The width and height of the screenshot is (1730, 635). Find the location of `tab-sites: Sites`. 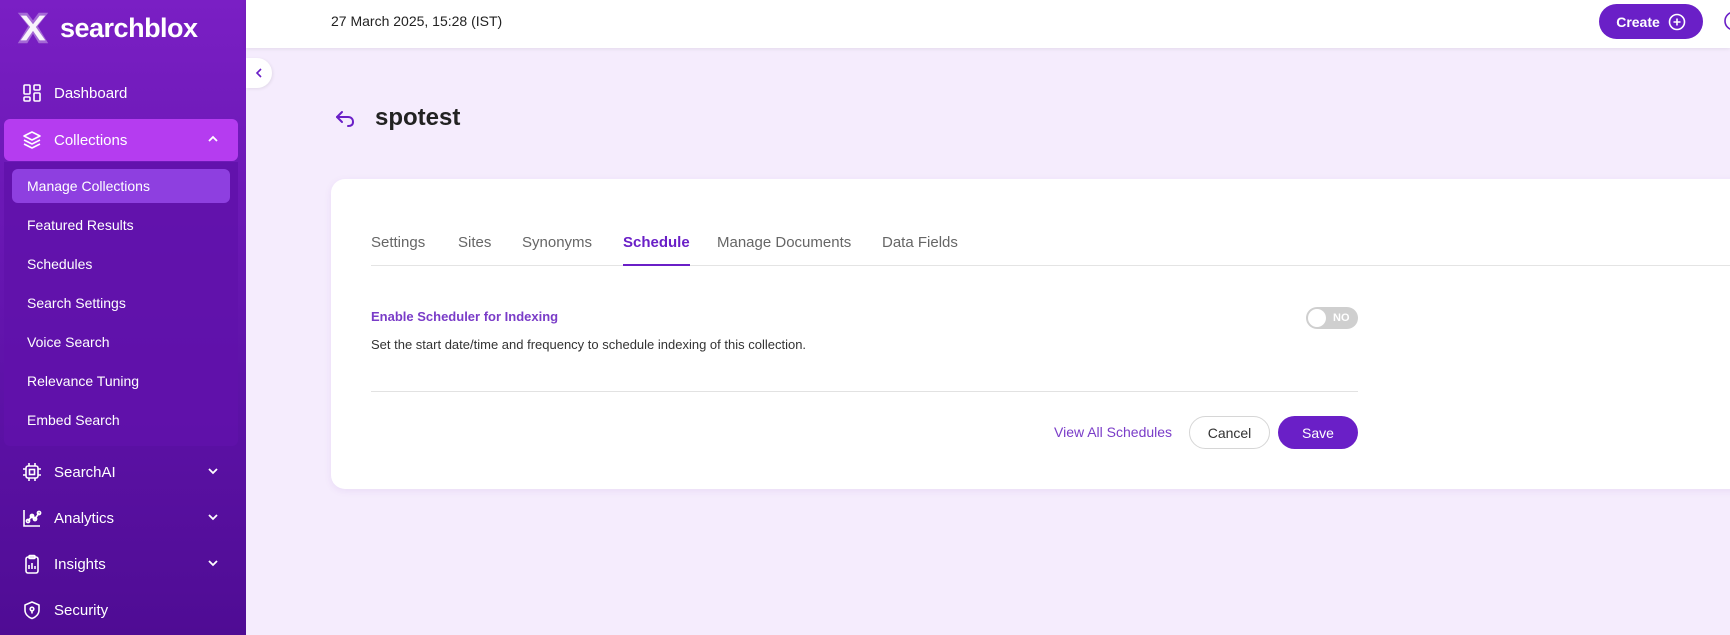

tab-sites: Sites is located at coordinates (474, 250).